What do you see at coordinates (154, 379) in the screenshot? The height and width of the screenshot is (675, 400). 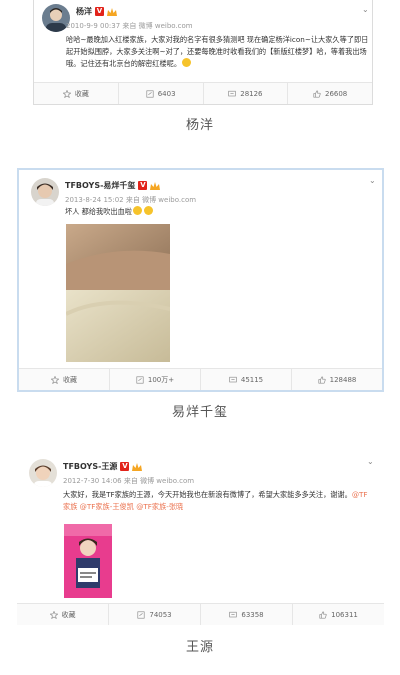 I see `repost-button: 100万+` at bounding box center [154, 379].